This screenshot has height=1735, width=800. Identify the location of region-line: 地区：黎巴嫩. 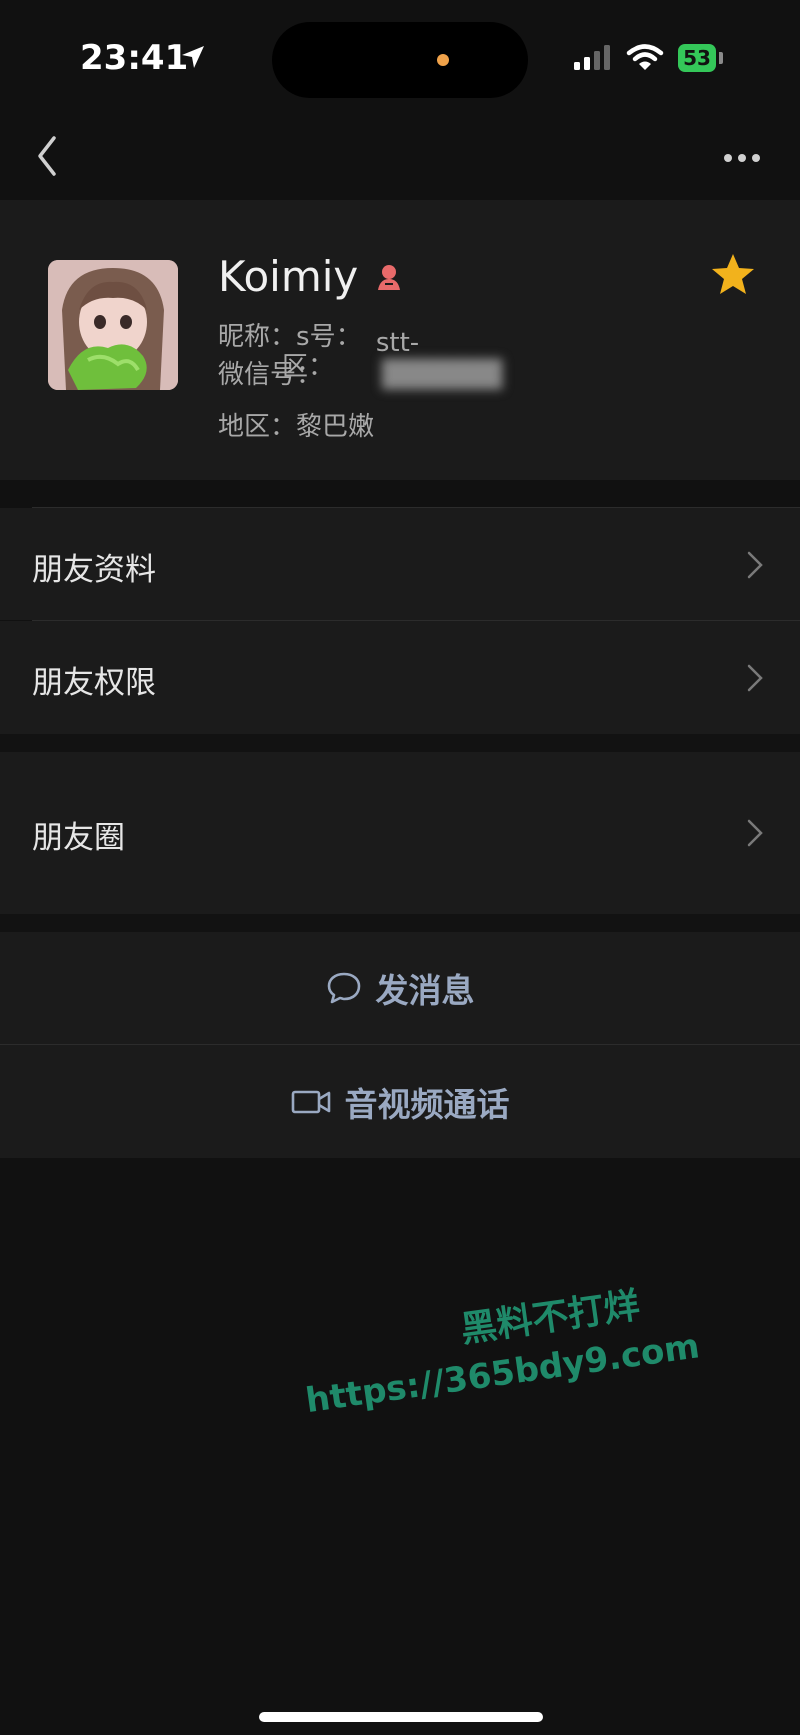
(296, 424).